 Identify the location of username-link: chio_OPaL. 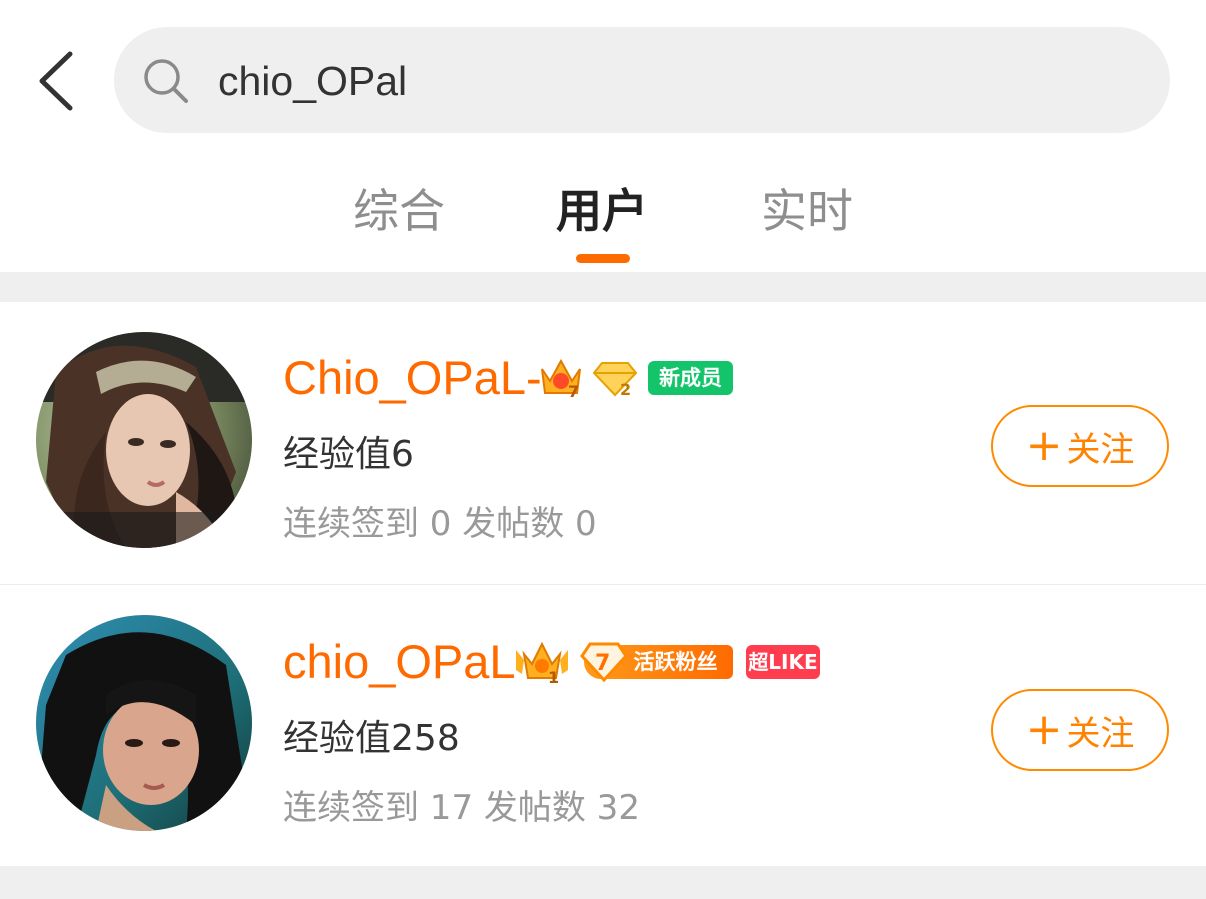
(399, 662).